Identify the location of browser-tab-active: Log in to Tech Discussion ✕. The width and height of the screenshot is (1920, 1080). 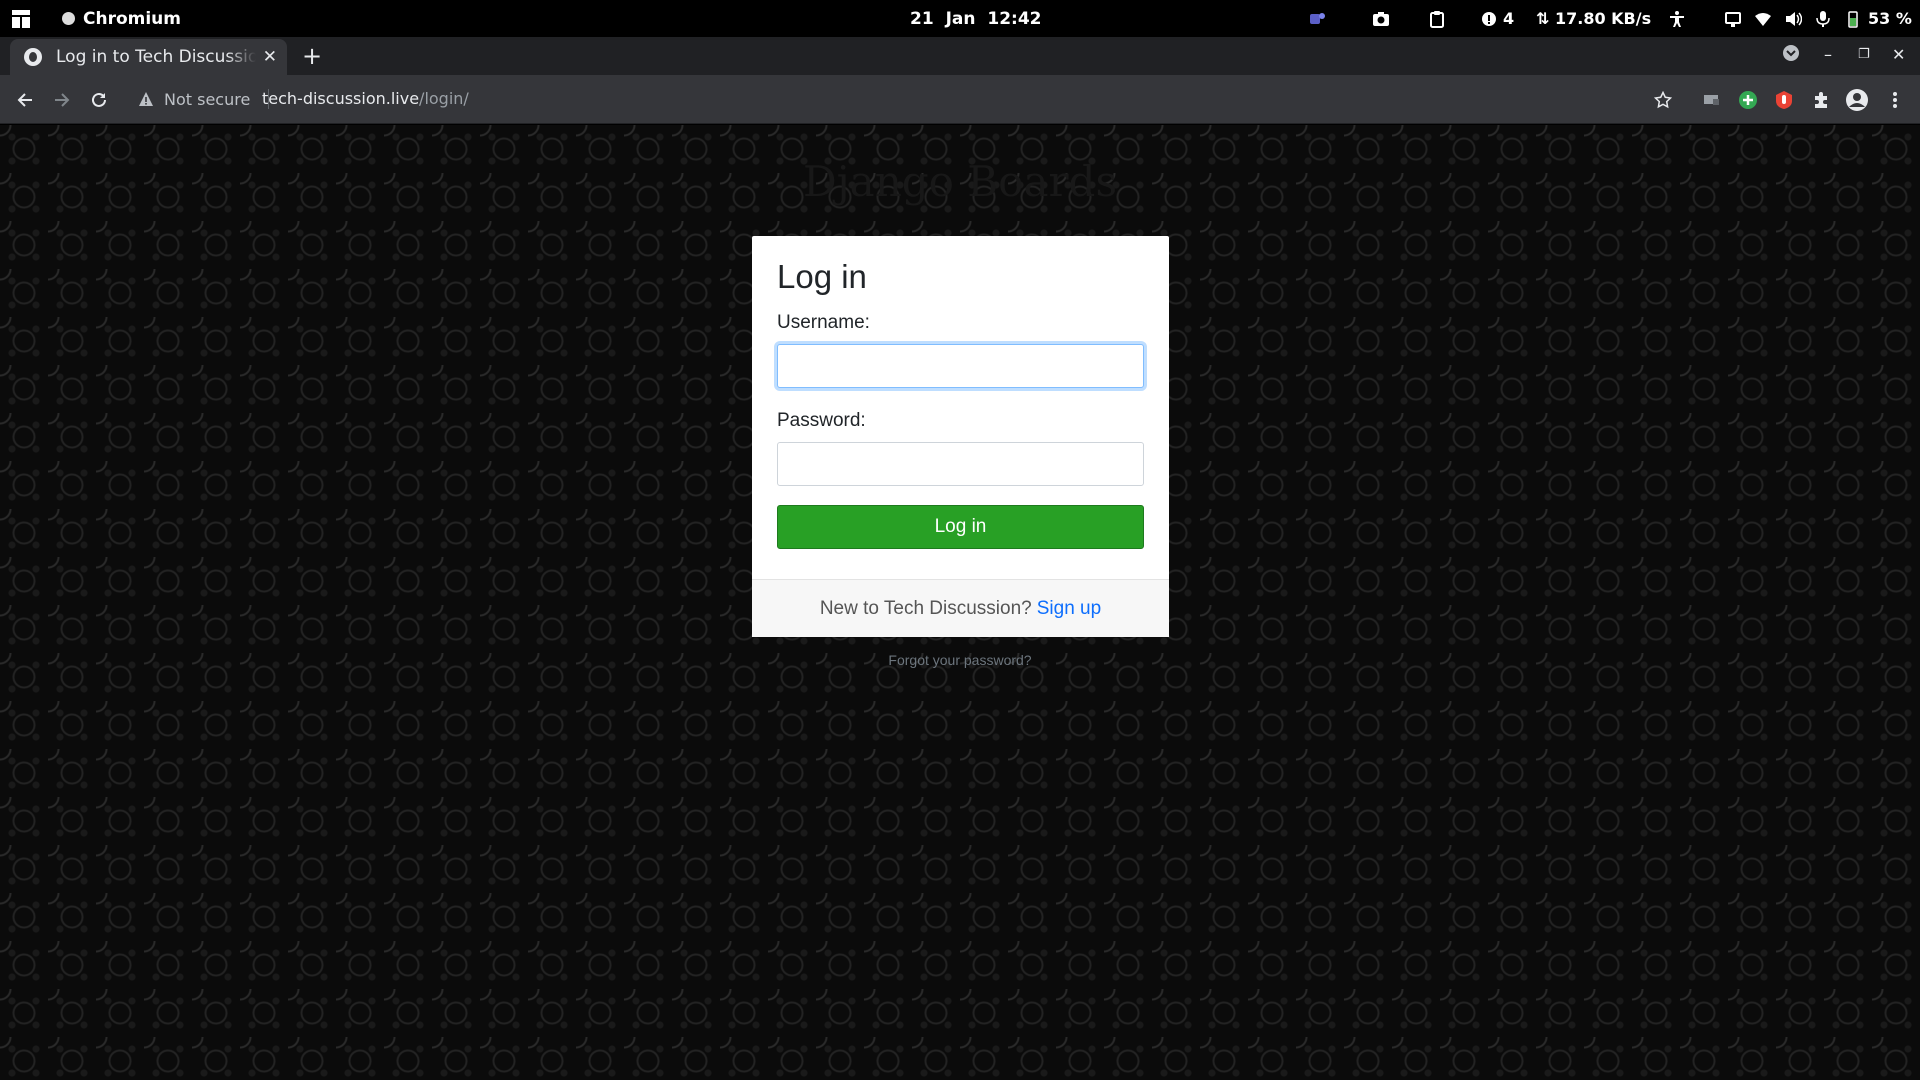
(148, 57).